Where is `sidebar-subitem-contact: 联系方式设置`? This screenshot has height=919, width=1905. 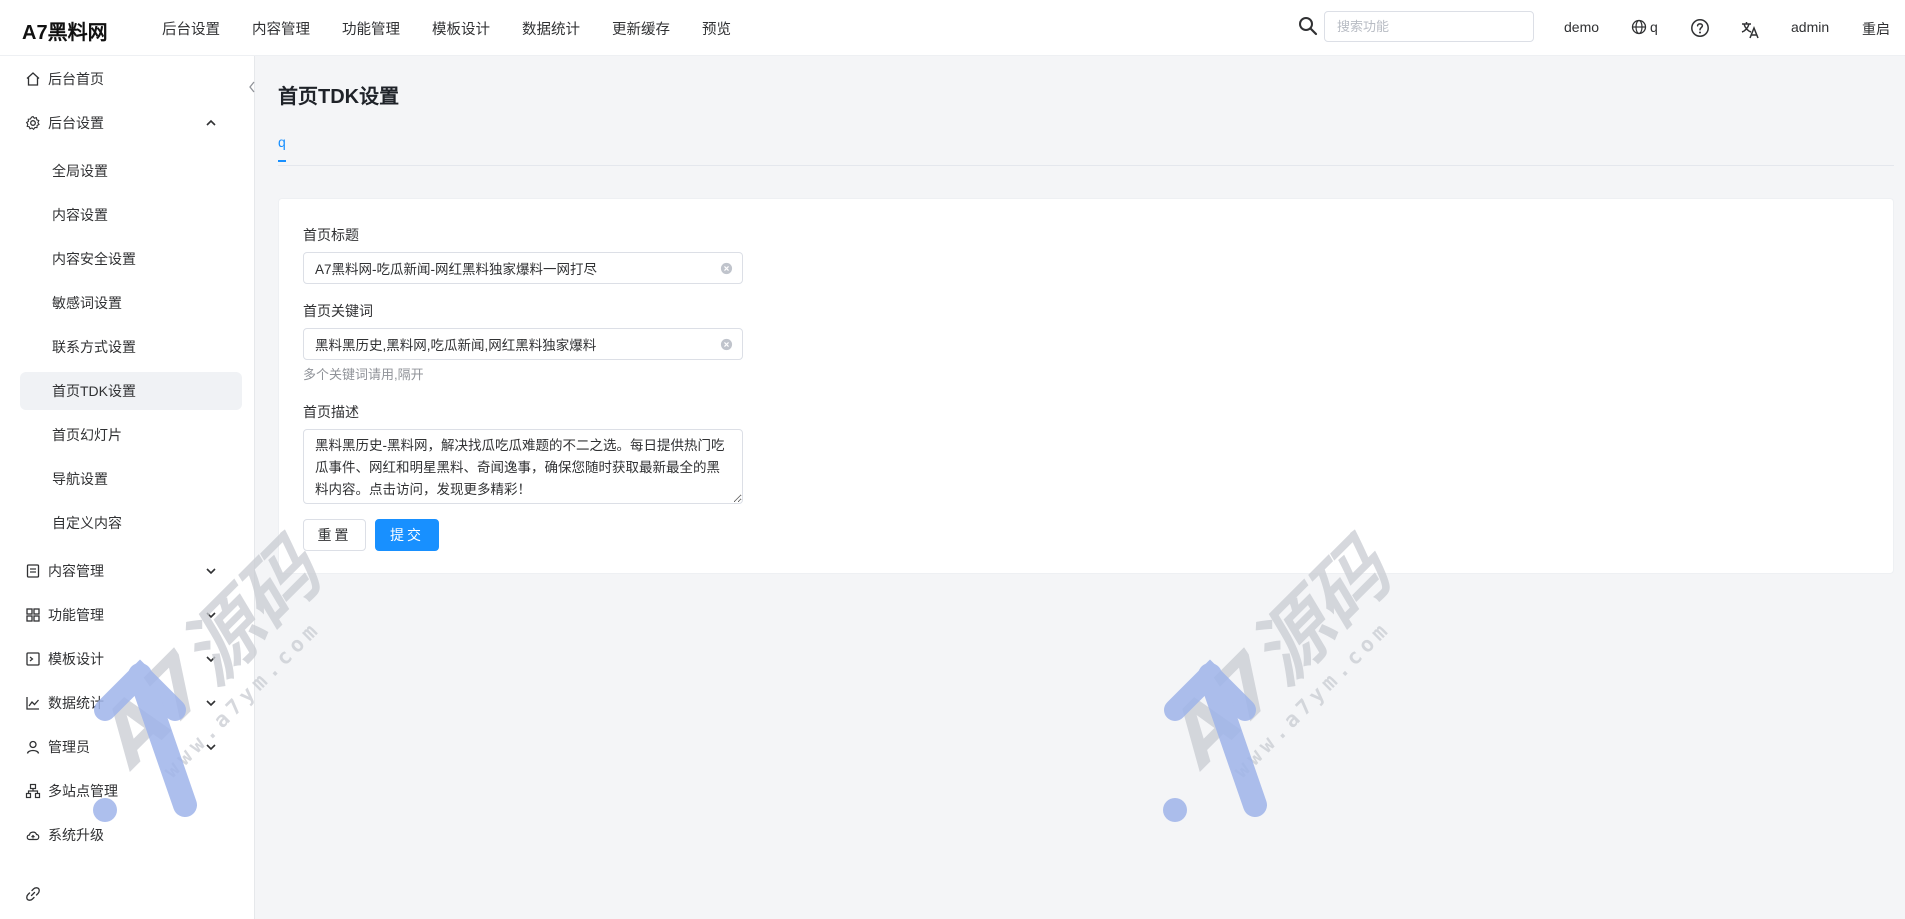 sidebar-subitem-contact: 联系方式设置 is located at coordinates (131, 347).